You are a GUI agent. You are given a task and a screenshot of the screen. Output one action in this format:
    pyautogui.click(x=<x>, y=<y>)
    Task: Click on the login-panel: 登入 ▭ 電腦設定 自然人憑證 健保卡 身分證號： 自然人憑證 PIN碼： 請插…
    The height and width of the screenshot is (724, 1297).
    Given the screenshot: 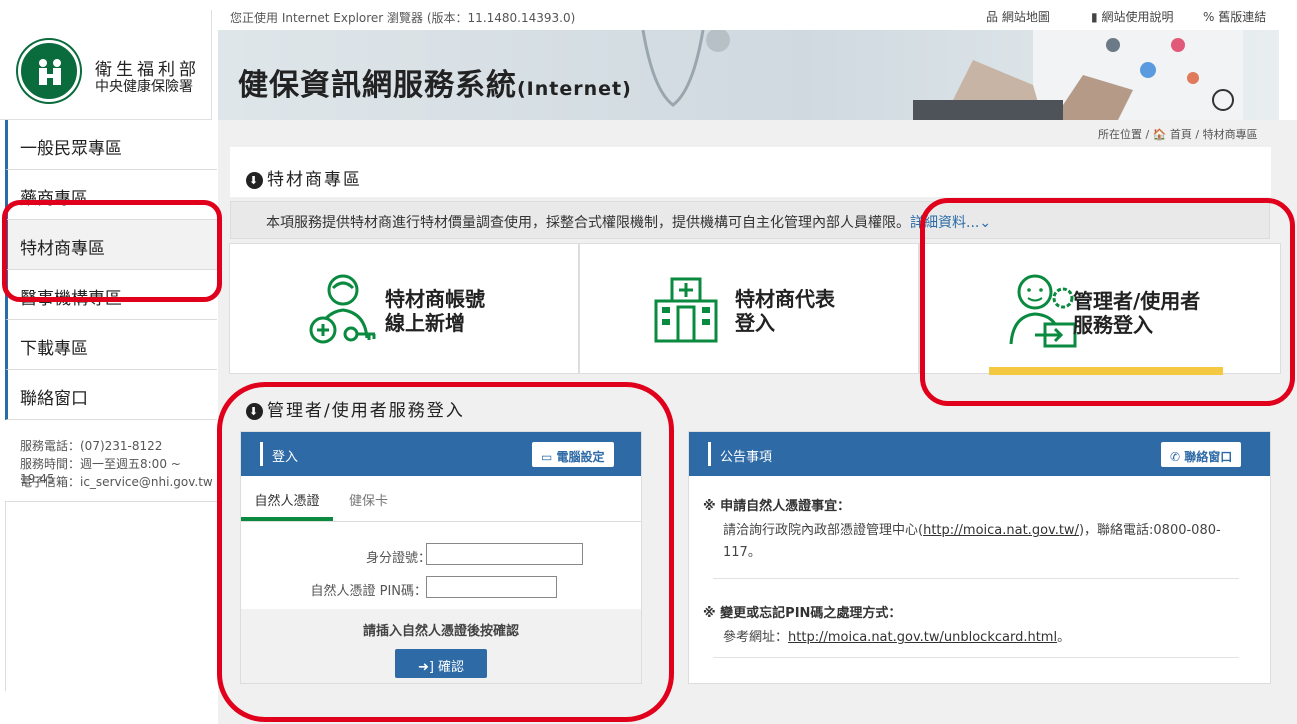 What is the action you would take?
    pyautogui.click(x=441, y=557)
    